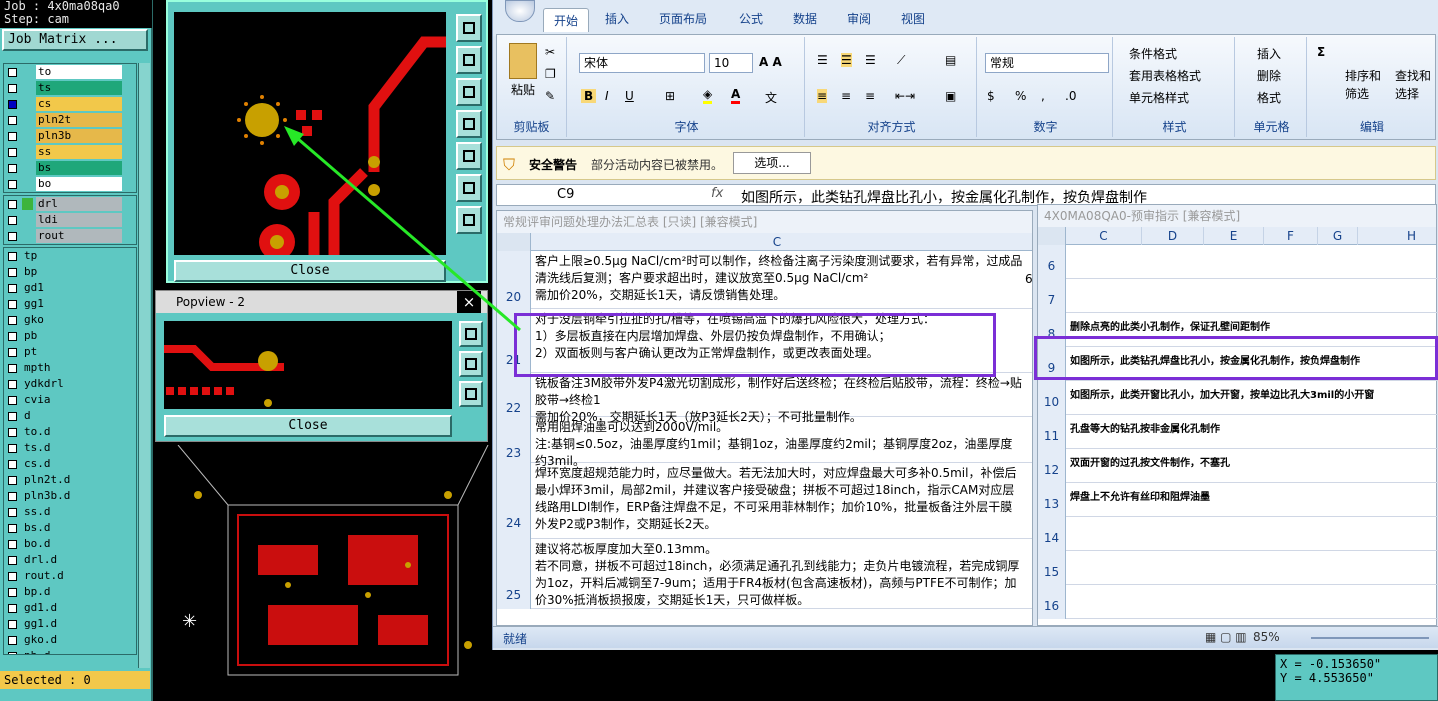 The width and height of the screenshot is (1438, 701). What do you see at coordinates (731, 63) in the screenshot?
I see `font-size-select: 10` at bounding box center [731, 63].